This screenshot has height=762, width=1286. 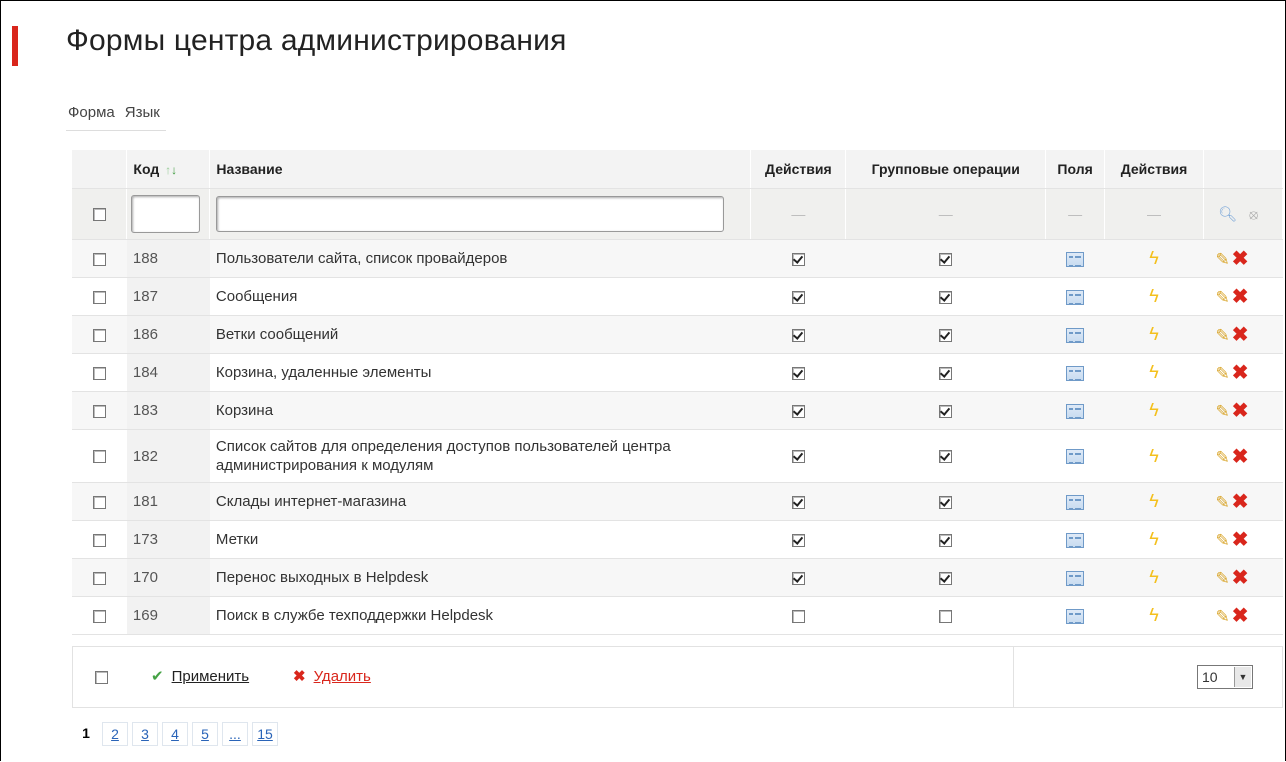 I want to click on pager-link: 2, so click(x=115, y=734).